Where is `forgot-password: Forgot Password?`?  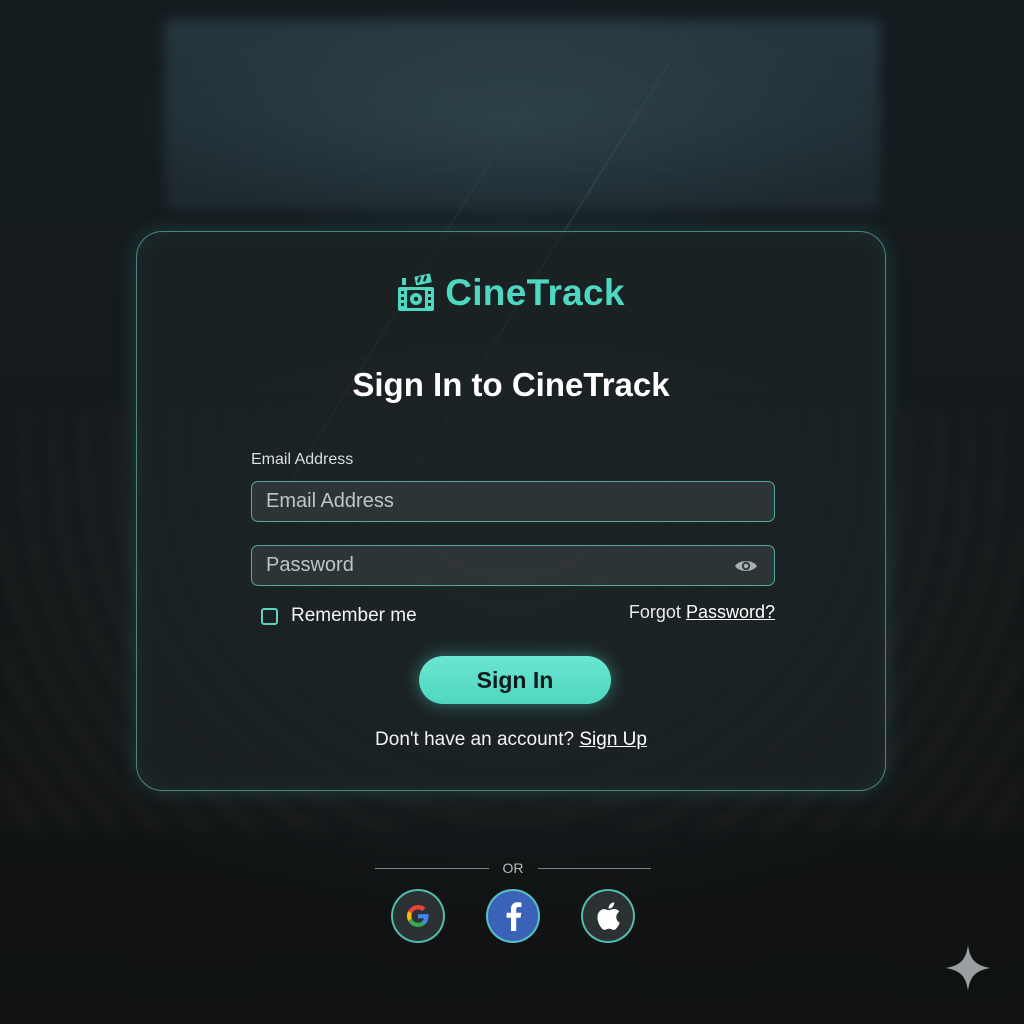 forgot-password: Forgot Password? is located at coordinates (702, 612).